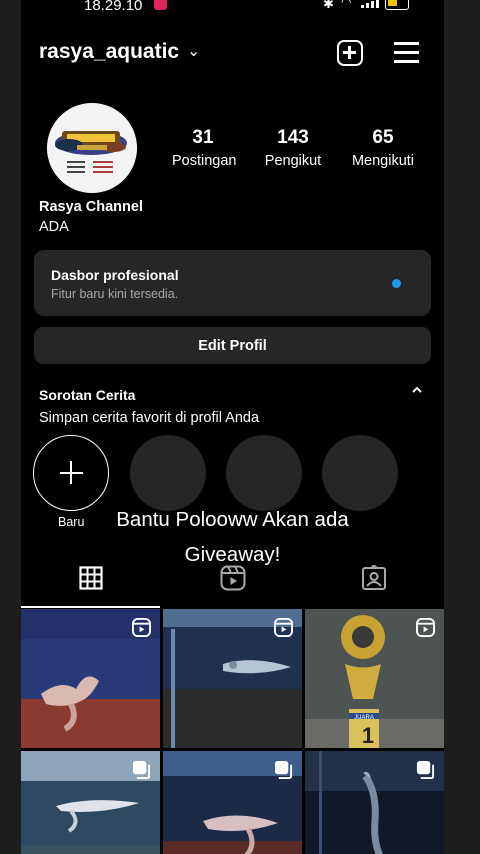 This screenshot has width=480, height=854. I want to click on post-thumbnail: JUARA 1, so click(374, 678).